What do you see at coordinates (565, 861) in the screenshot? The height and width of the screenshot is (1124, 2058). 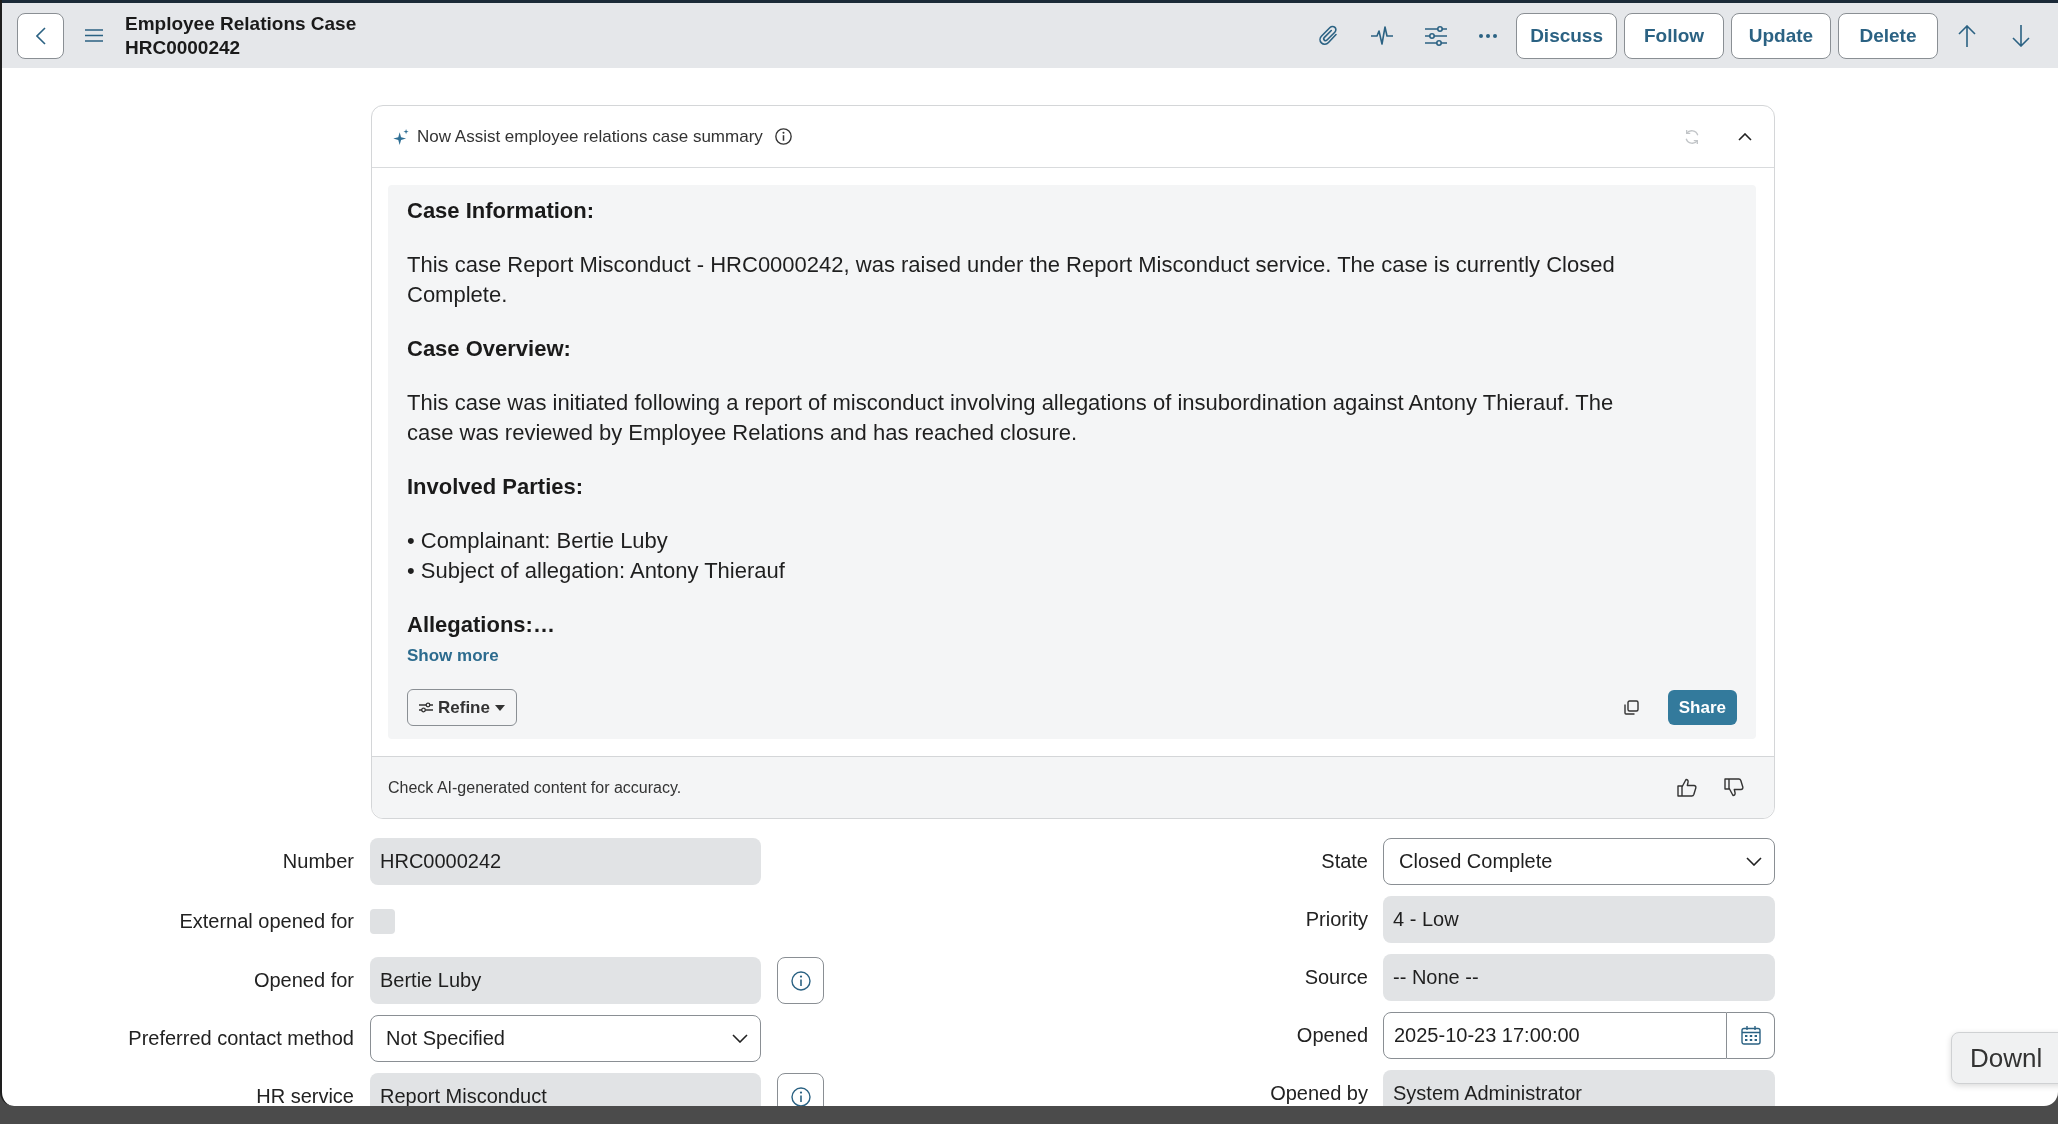 I see `text-field: HRC0000242` at bounding box center [565, 861].